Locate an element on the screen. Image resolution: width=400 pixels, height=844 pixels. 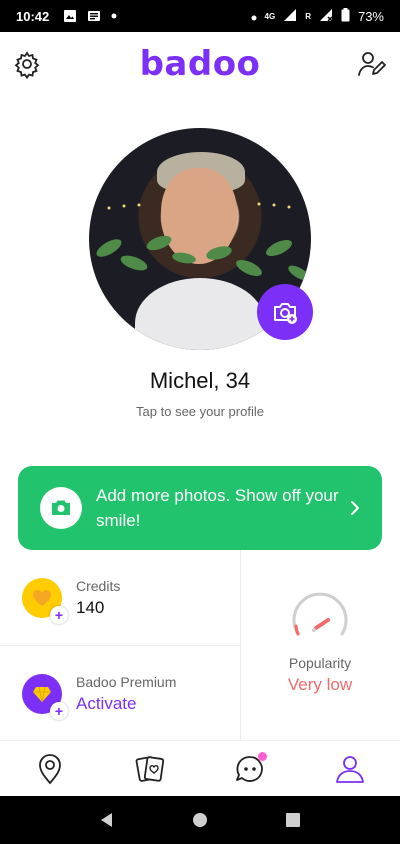
nav-profile is located at coordinates (350, 769).